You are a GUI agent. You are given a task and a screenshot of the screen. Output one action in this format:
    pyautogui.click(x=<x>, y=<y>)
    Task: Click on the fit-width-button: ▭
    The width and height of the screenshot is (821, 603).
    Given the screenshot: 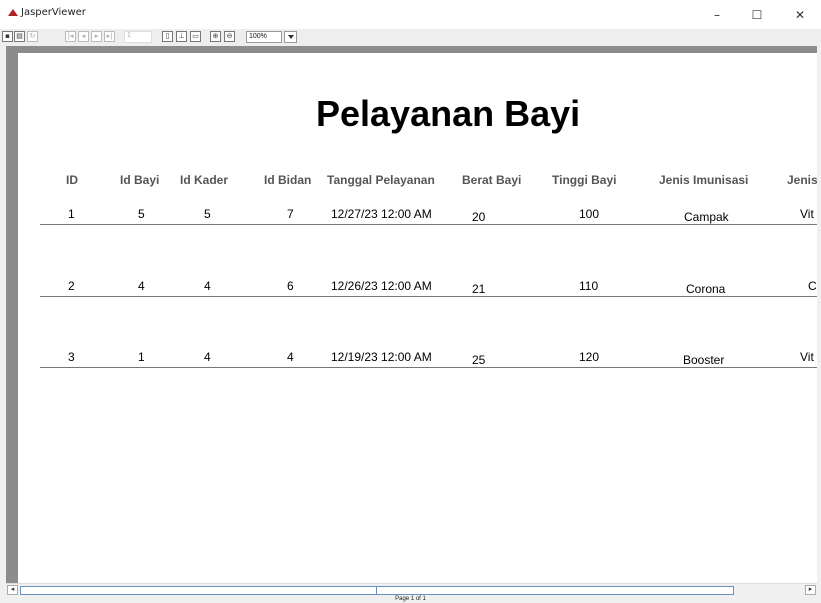 What is the action you would take?
    pyautogui.click(x=195, y=36)
    